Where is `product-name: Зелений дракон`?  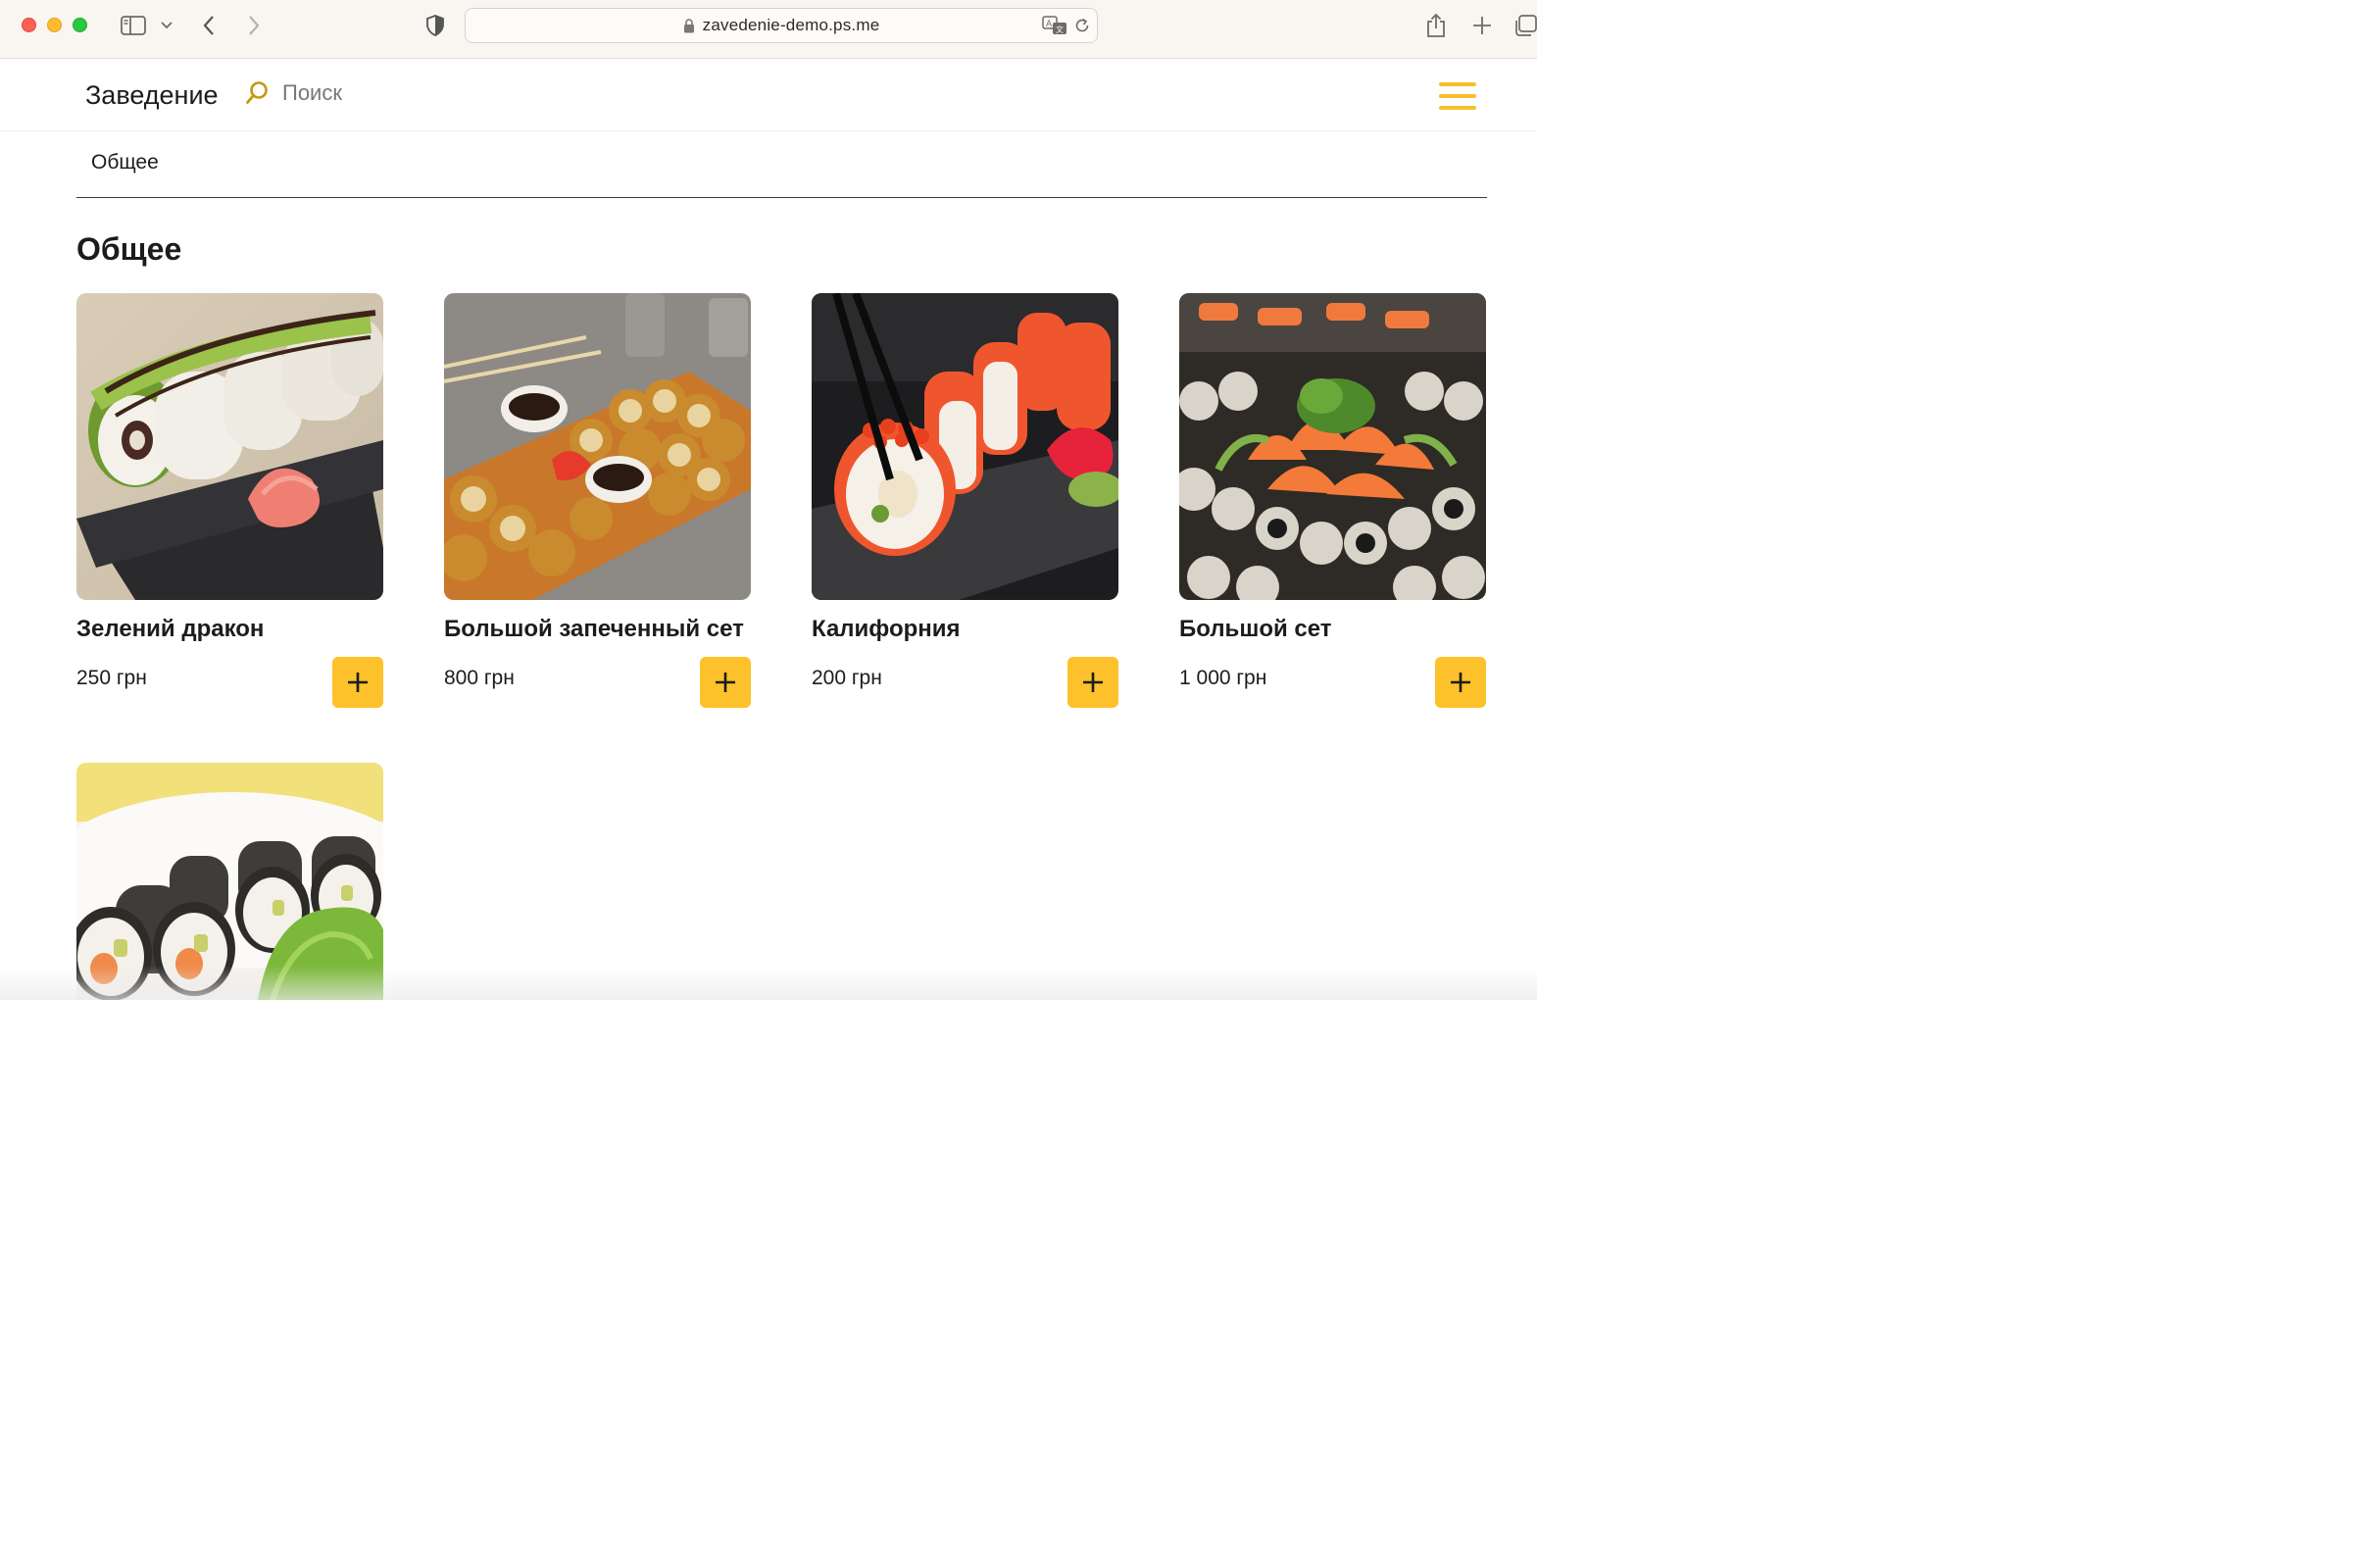 product-name: Зелений дракон is located at coordinates (229, 629).